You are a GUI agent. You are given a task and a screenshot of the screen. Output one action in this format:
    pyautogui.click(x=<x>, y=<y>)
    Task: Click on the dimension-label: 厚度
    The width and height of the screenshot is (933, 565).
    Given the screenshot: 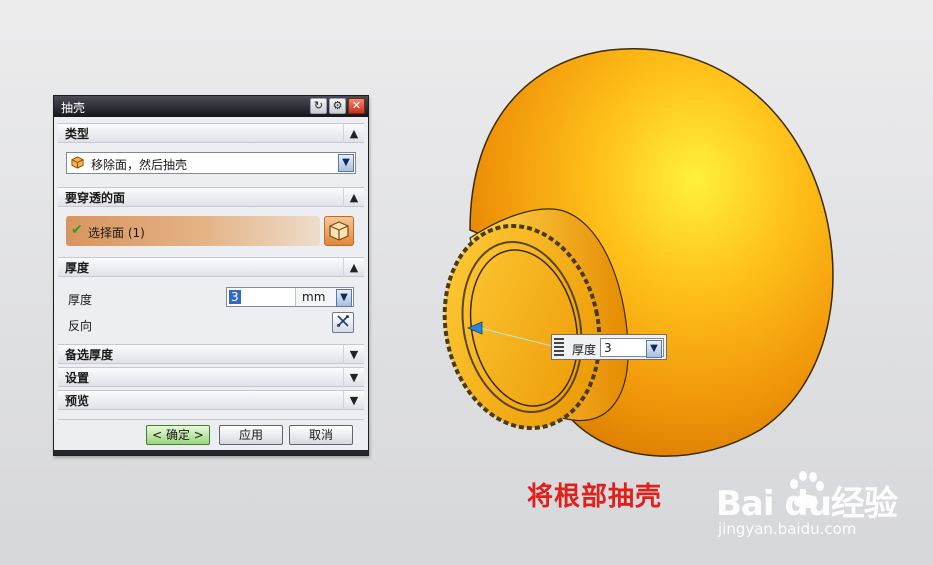 What is the action you would take?
    pyautogui.click(x=584, y=350)
    